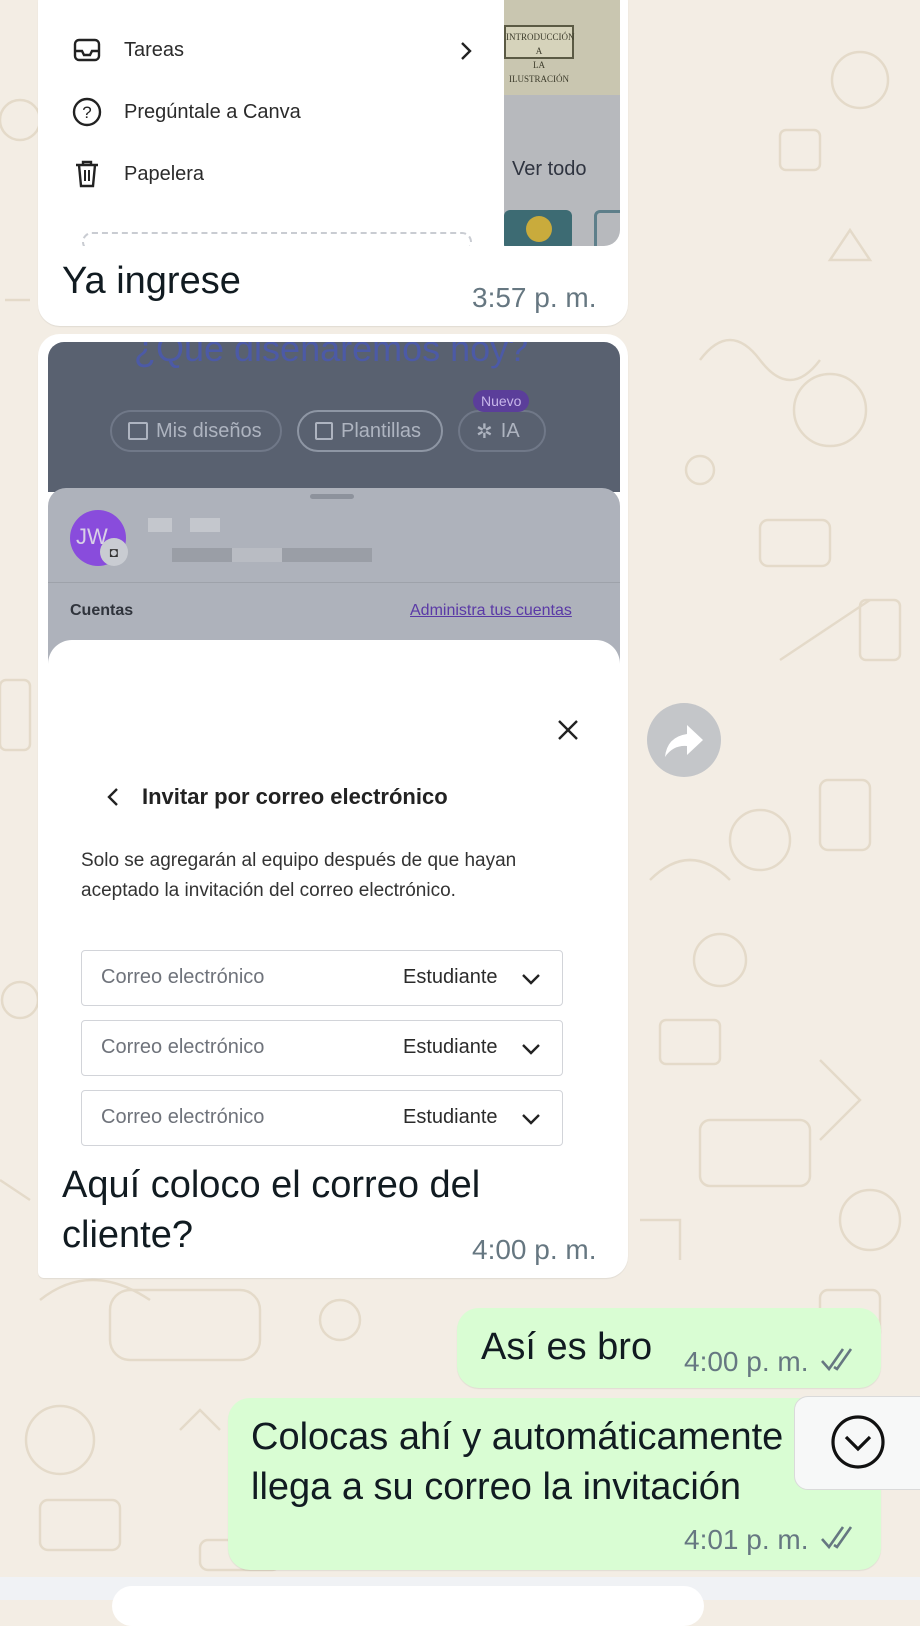 This screenshot has width=920, height=1626. I want to click on template-thumbnail: INTRODUCCIÓN A LA ILUSTRACIÓN, so click(562, 47).